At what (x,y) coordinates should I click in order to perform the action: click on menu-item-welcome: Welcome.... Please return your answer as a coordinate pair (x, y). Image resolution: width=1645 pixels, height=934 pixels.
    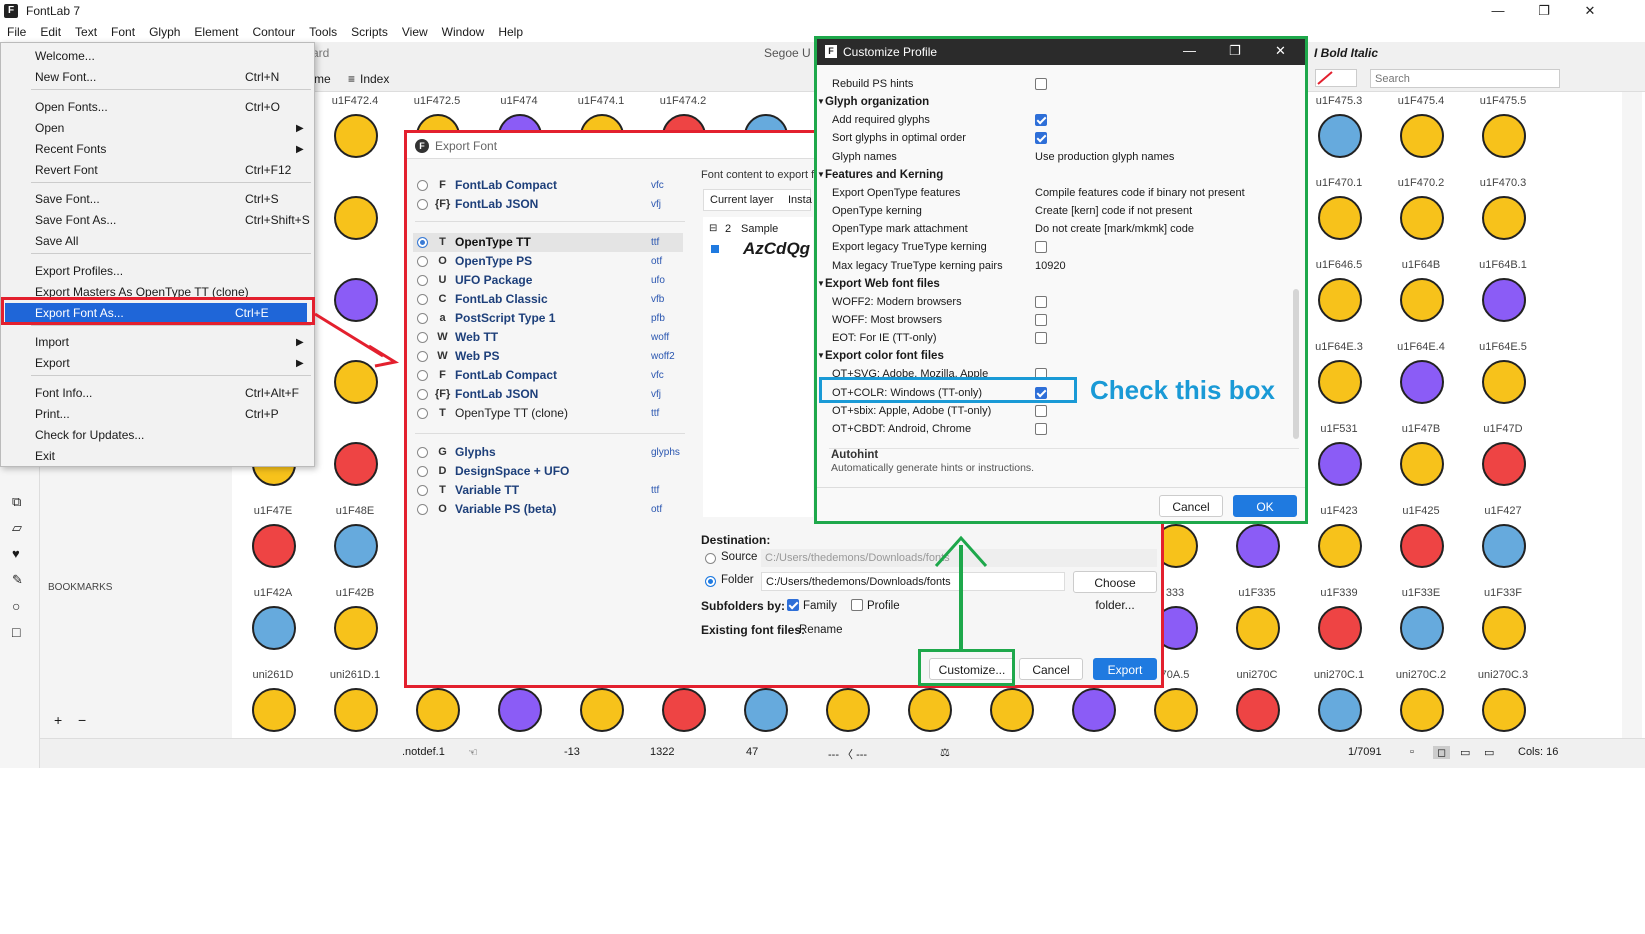
    Looking at the image, I should click on (157, 56).